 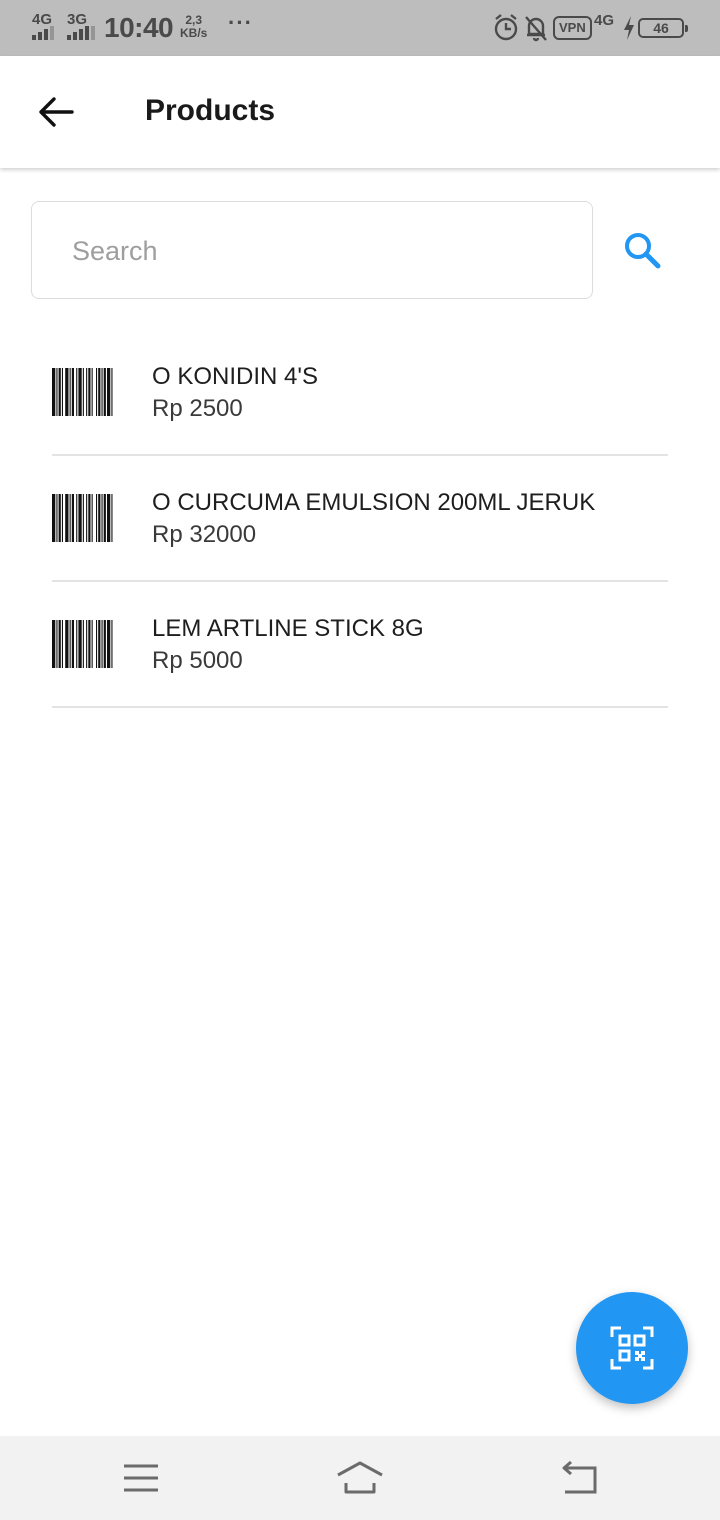 I want to click on clock: 10:40, so click(x=139, y=27).